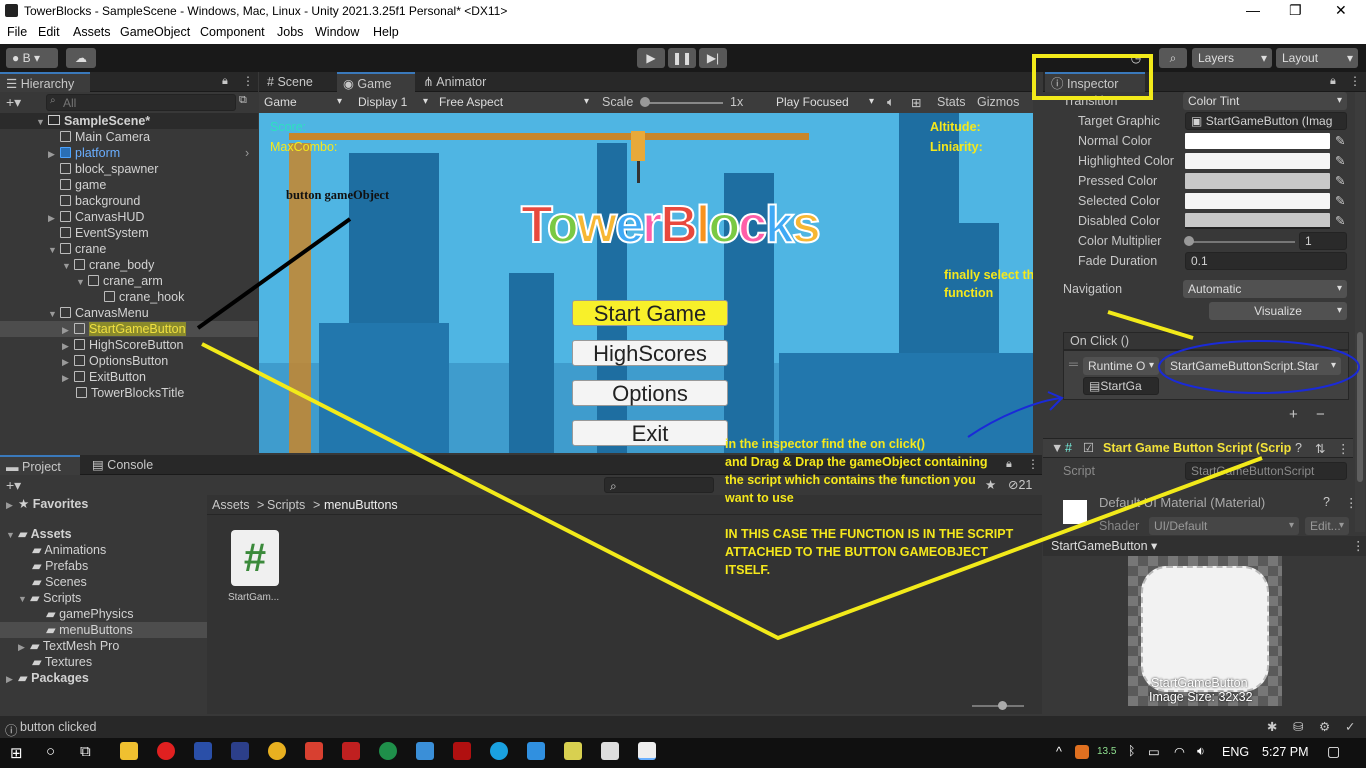 The image size is (1366, 768). I want to click on clock: 5:27 PM, so click(1285, 752).